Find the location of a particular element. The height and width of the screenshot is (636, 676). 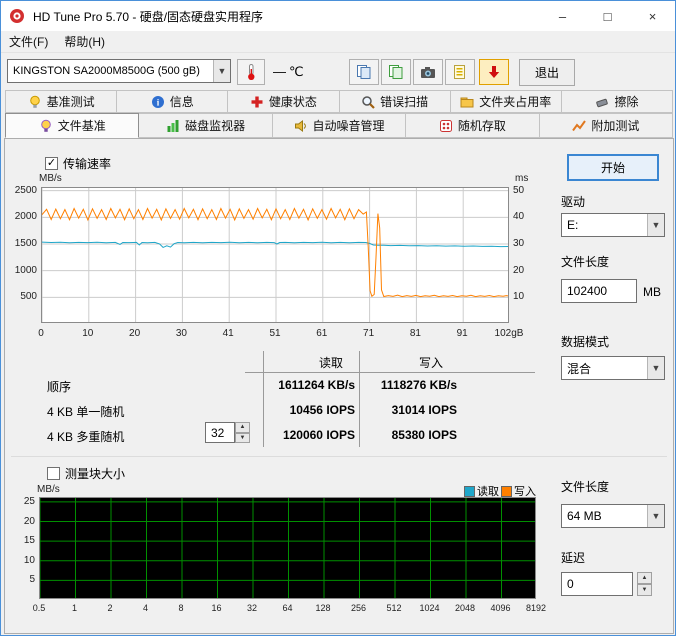

checkbox-check-icon: ✓ is located at coordinates (51, 163).